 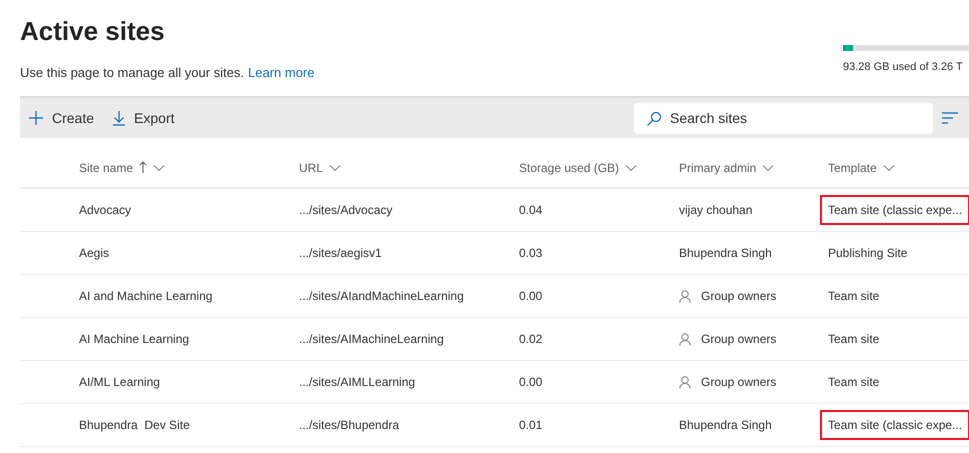 I want to click on page-title: Active sites, so click(x=93, y=31).